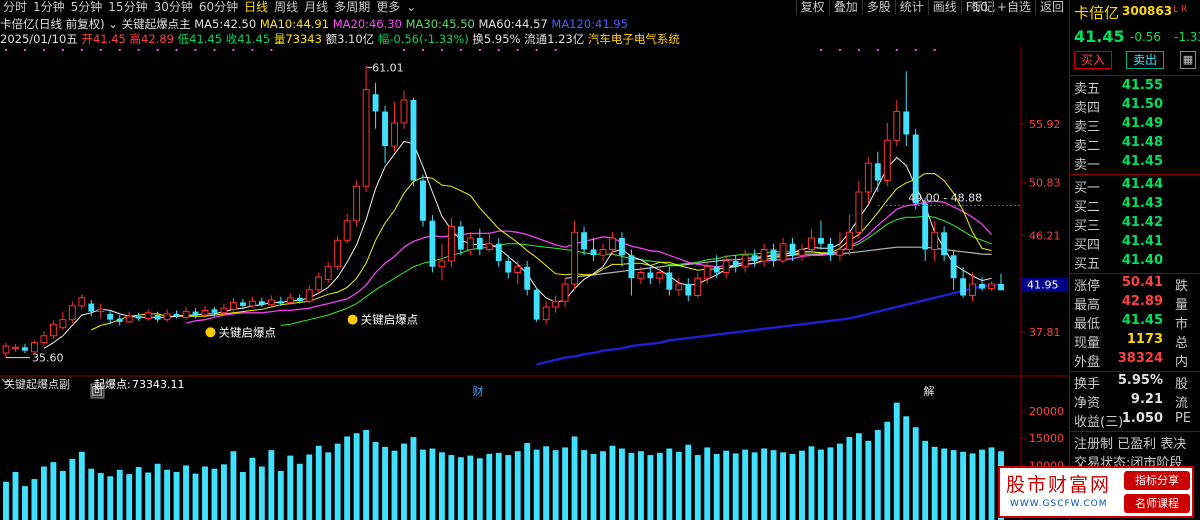 The height and width of the screenshot is (520, 1200). Describe the element at coordinates (429, 39) in the screenshot. I see `change-value: -0.56(-1.33%)` at that location.